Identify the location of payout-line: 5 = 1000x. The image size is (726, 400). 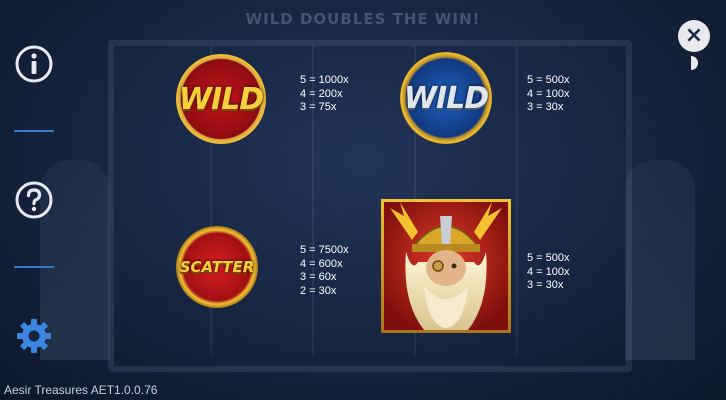
(324, 80).